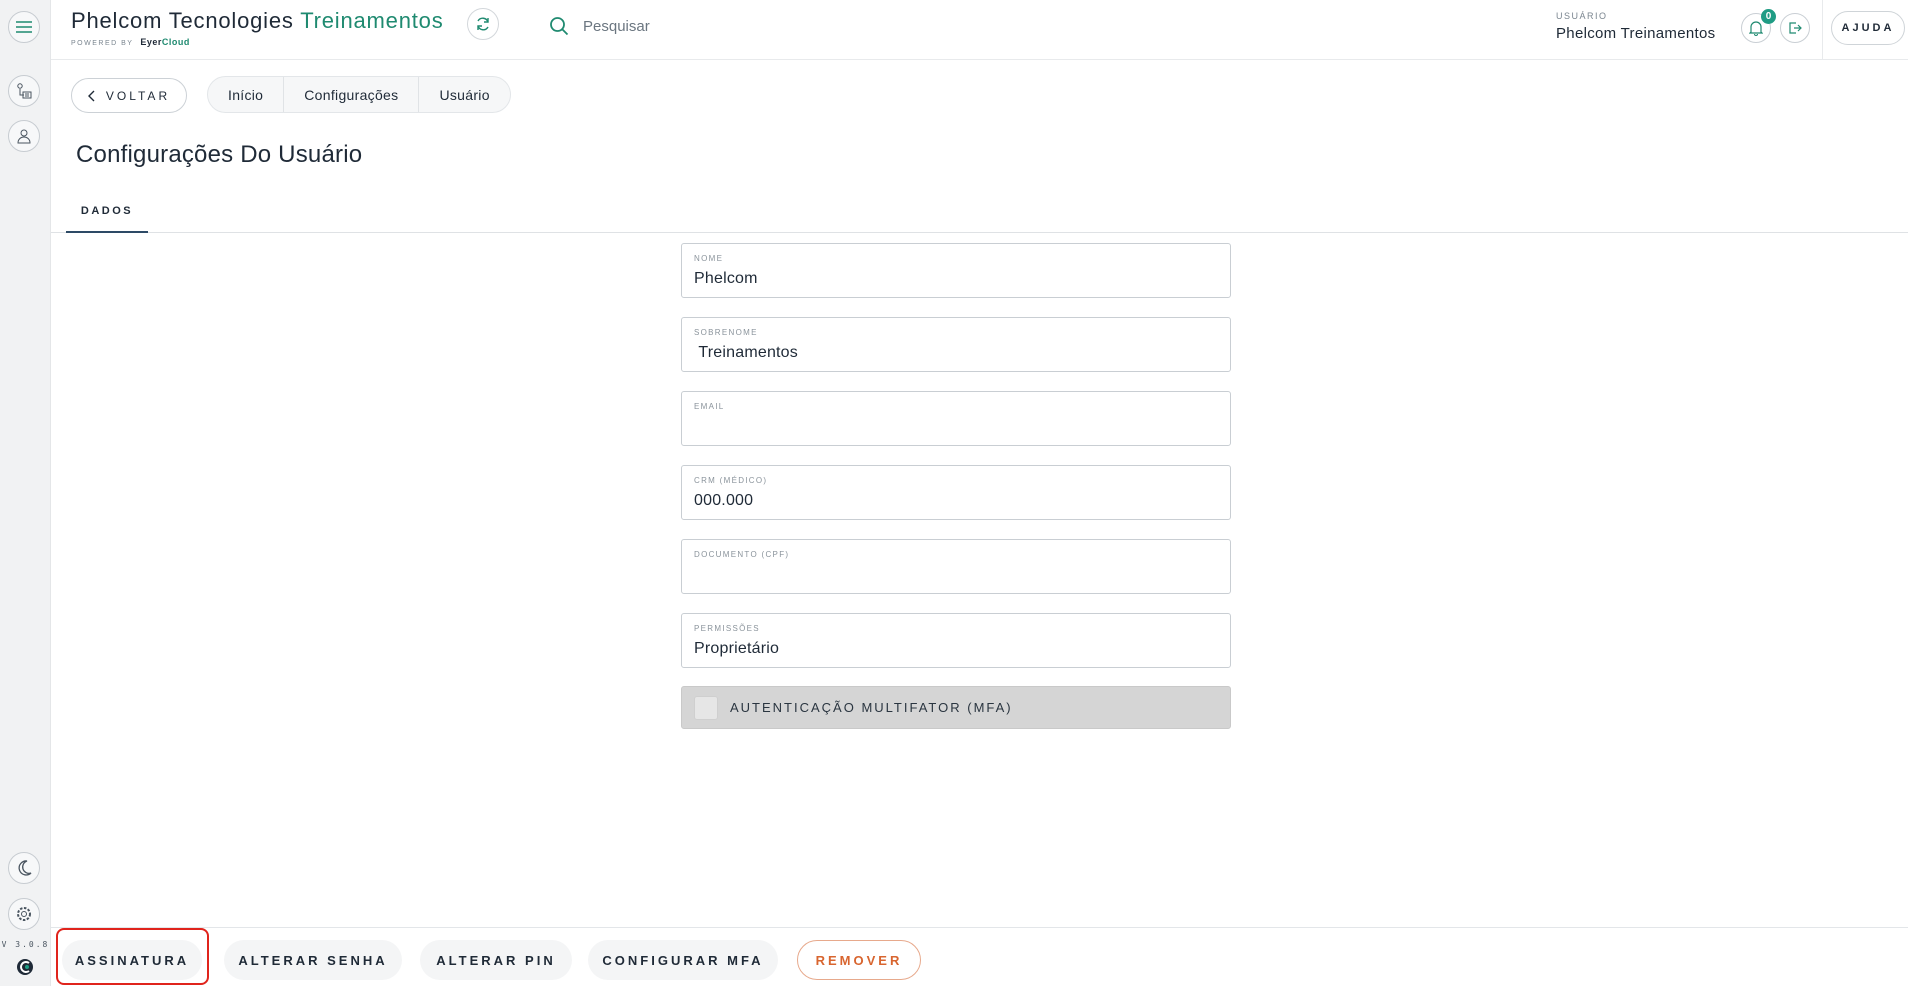 The height and width of the screenshot is (986, 1908). Describe the element at coordinates (24, 914) in the screenshot. I see `settings-gear-icon` at that location.